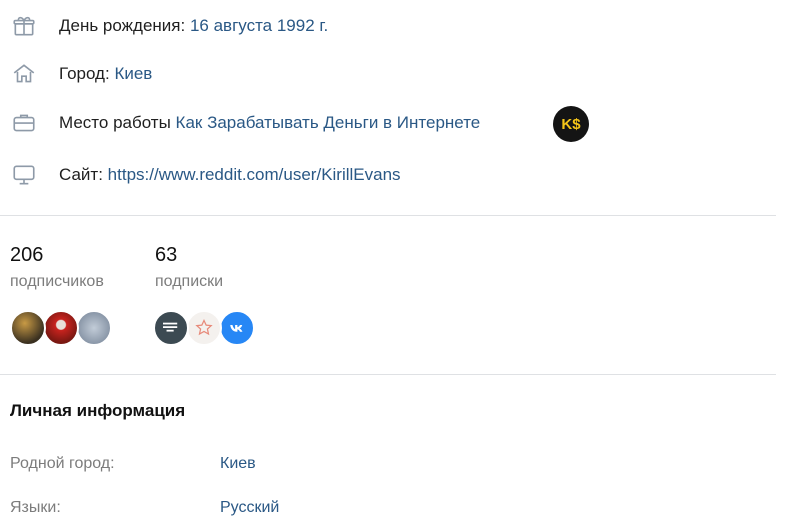 The image size is (801, 517). Describe the element at coordinates (81, 174) in the screenshot. I see `site-label: Сайт:` at that location.